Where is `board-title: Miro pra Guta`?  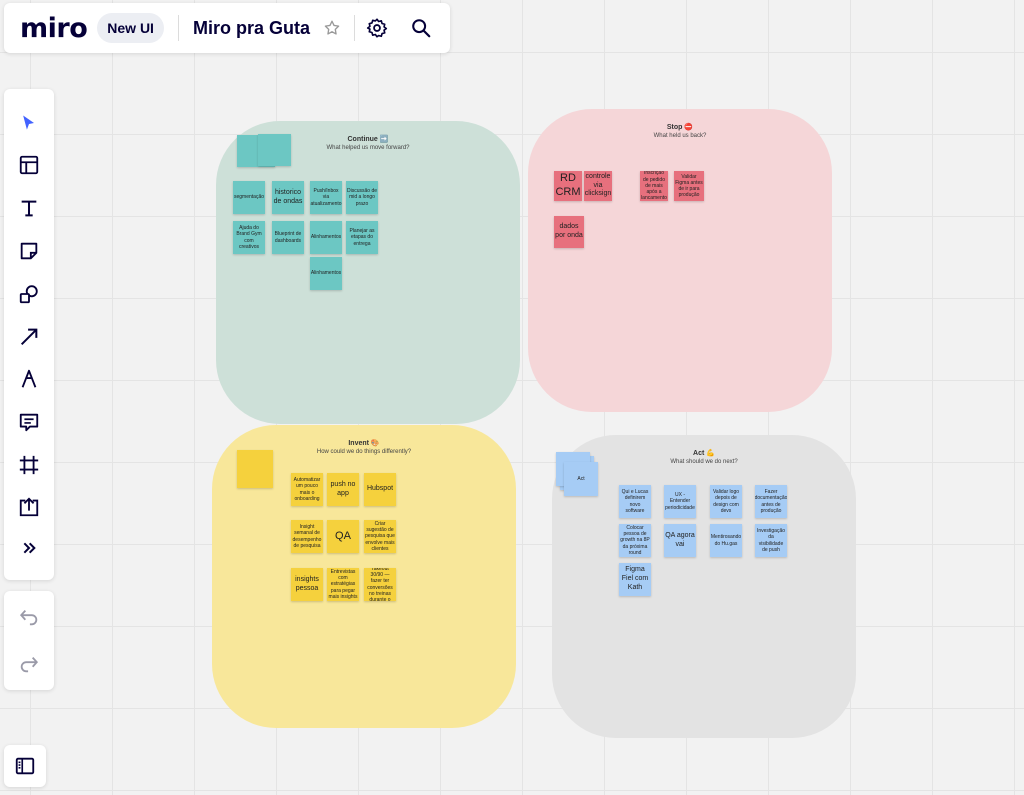 board-title: Miro pra Guta is located at coordinates (251, 28).